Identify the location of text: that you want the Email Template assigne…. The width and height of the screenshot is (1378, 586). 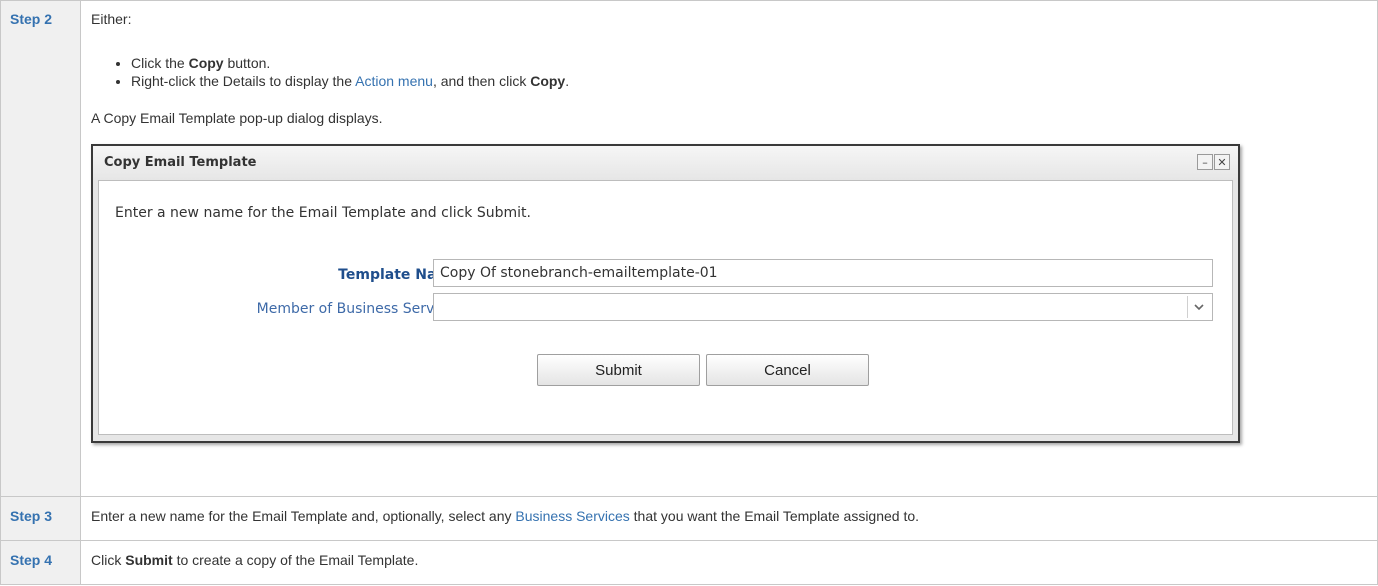
(774, 516).